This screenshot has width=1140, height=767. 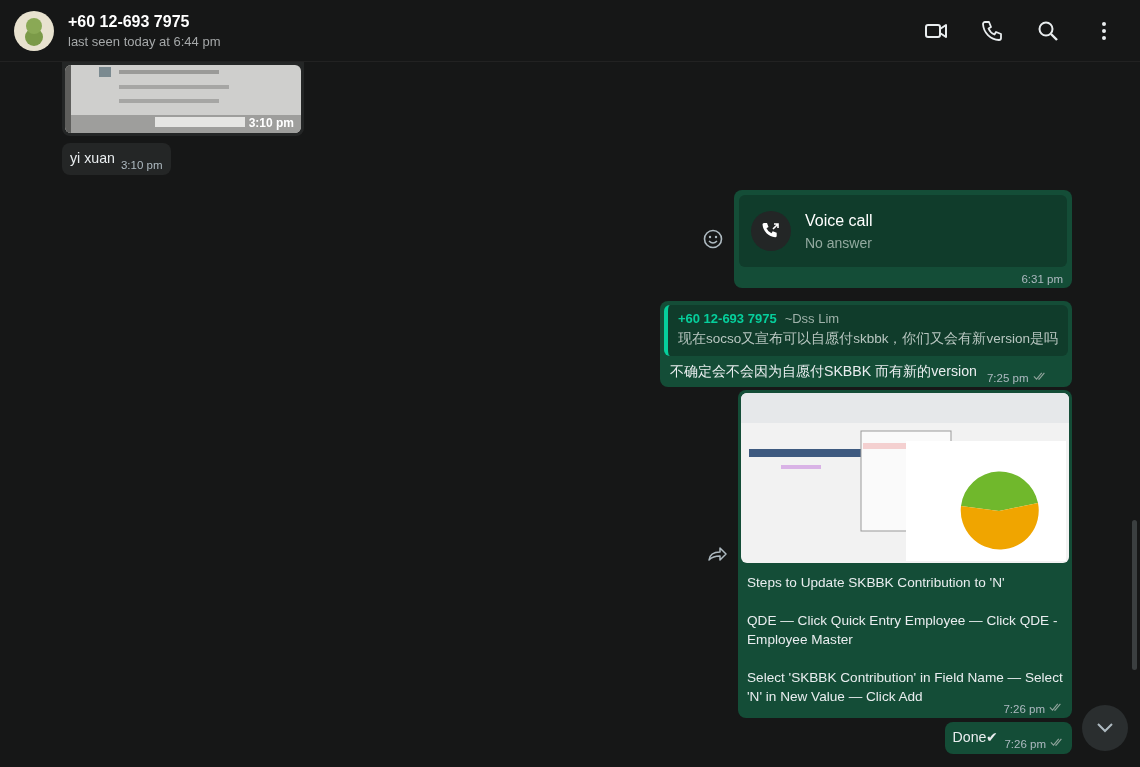 I want to click on call-title: Voice call, so click(x=839, y=220).